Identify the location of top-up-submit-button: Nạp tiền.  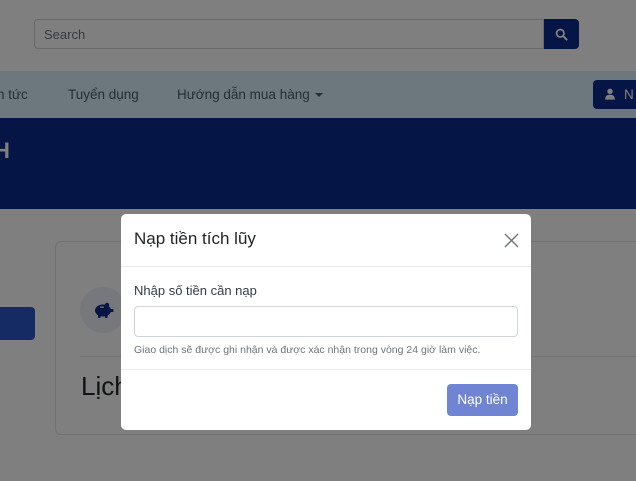
(482, 400).